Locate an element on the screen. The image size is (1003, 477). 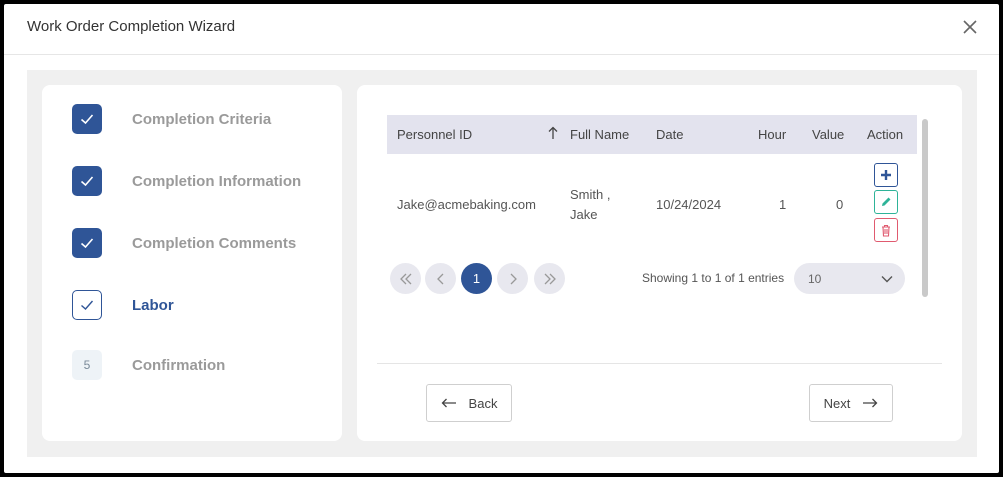
edit-row-button is located at coordinates (886, 202).